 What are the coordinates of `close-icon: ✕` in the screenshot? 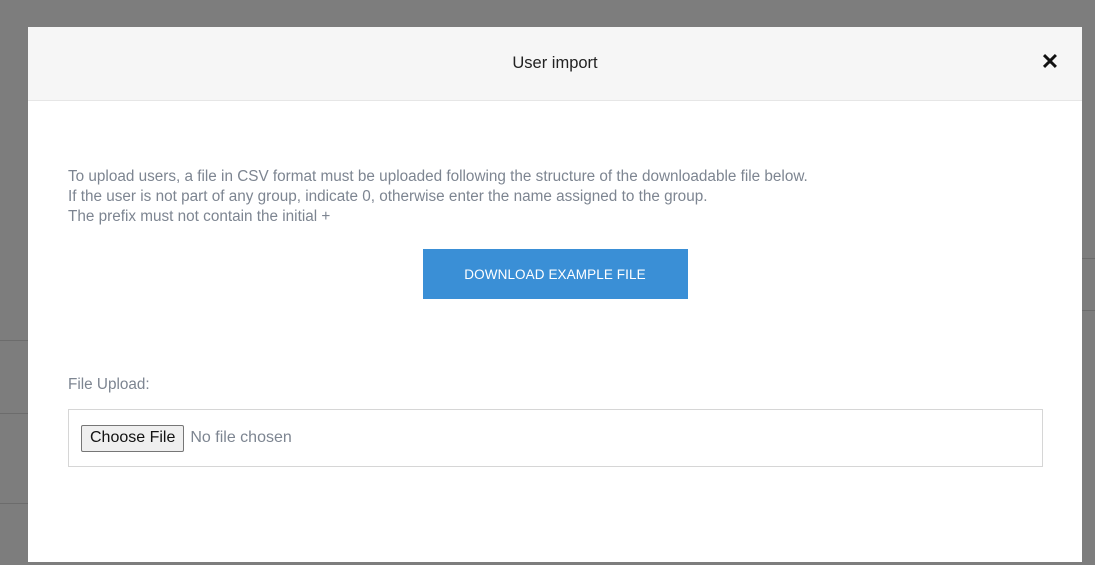 It's located at (1050, 62).